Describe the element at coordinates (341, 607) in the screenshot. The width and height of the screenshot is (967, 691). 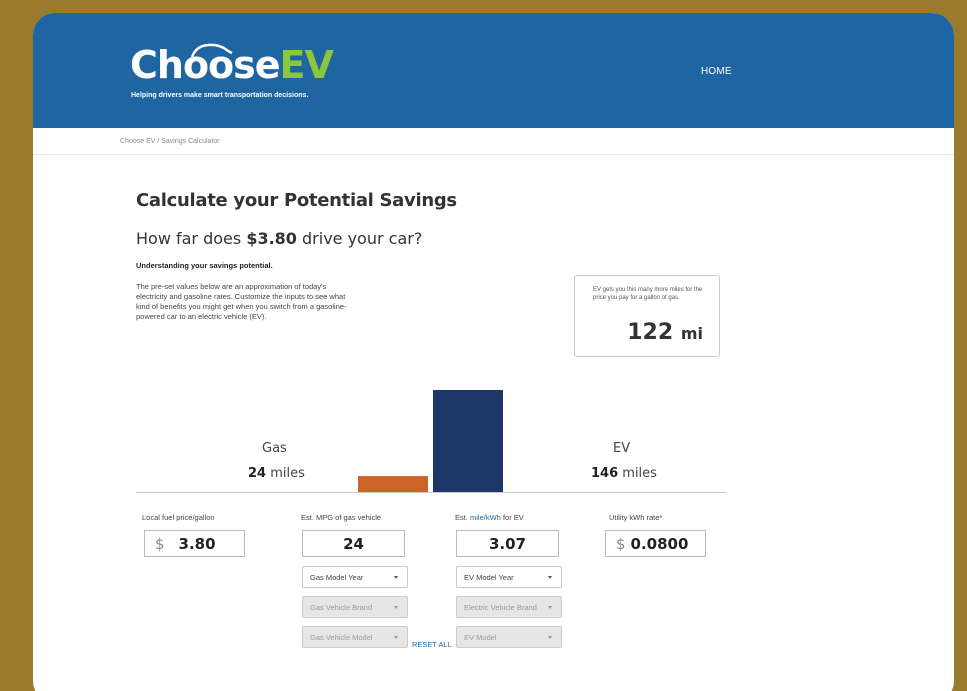
I see `gas-vehicle-brand-text: Gas Vehicle Brand` at that location.